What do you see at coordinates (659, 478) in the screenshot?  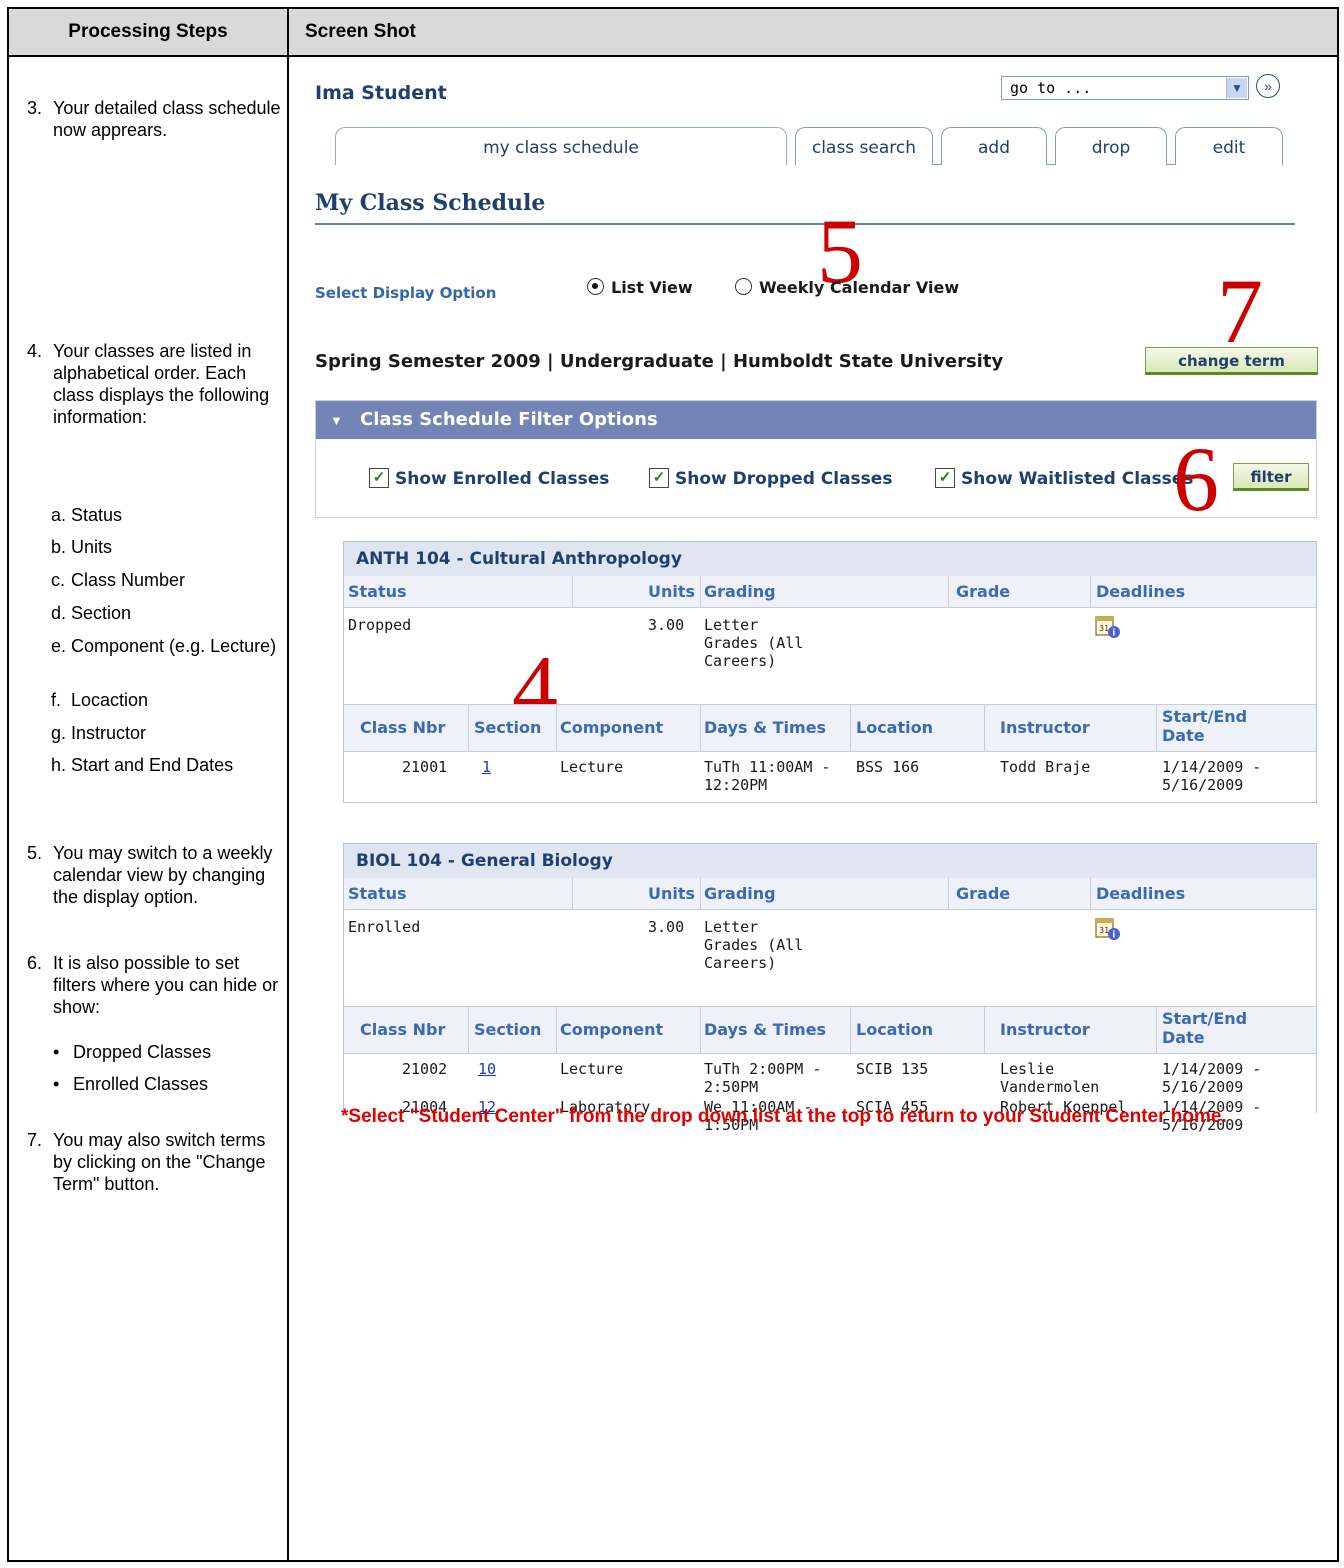 I see `checkbox-dropped: ✓` at bounding box center [659, 478].